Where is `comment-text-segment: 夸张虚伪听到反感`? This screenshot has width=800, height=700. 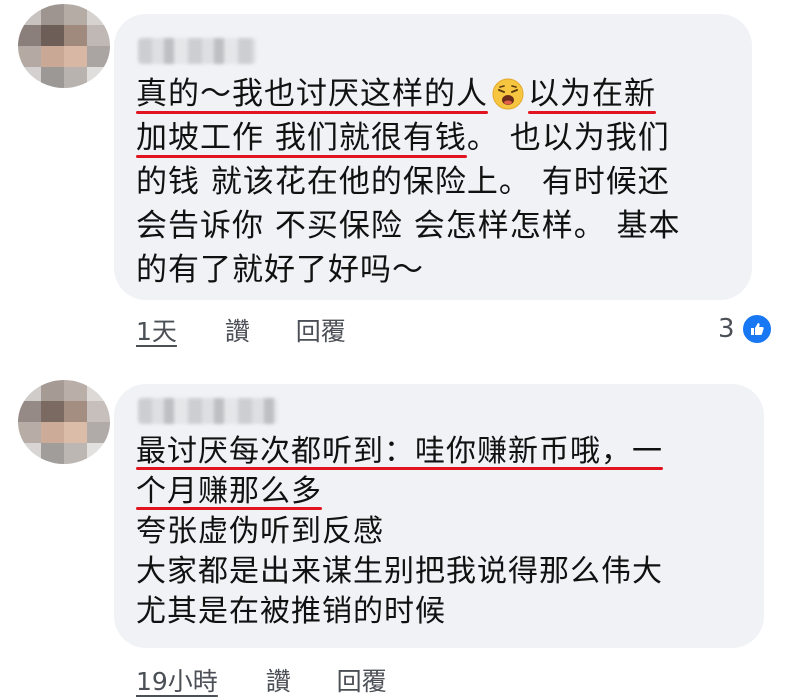
comment-text-segment: 夸张虚伪听到反感 is located at coordinates (260, 531).